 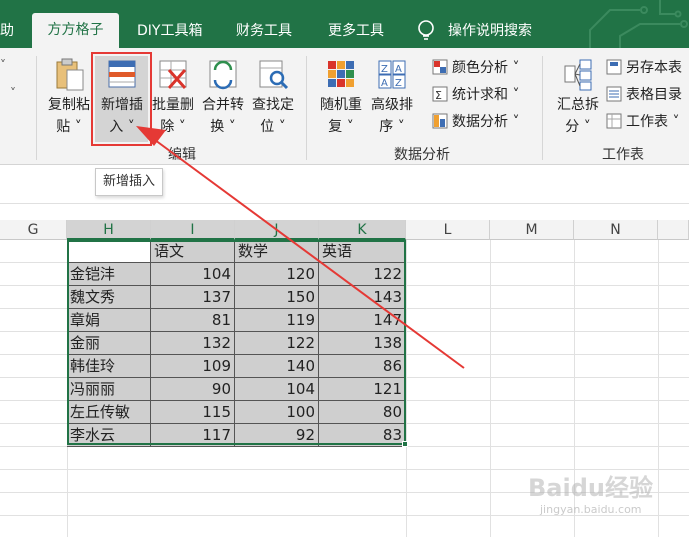 What do you see at coordinates (623, 155) in the screenshot?
I see `worksheet-group-label: 工作表` at bounding box center [623, 155].